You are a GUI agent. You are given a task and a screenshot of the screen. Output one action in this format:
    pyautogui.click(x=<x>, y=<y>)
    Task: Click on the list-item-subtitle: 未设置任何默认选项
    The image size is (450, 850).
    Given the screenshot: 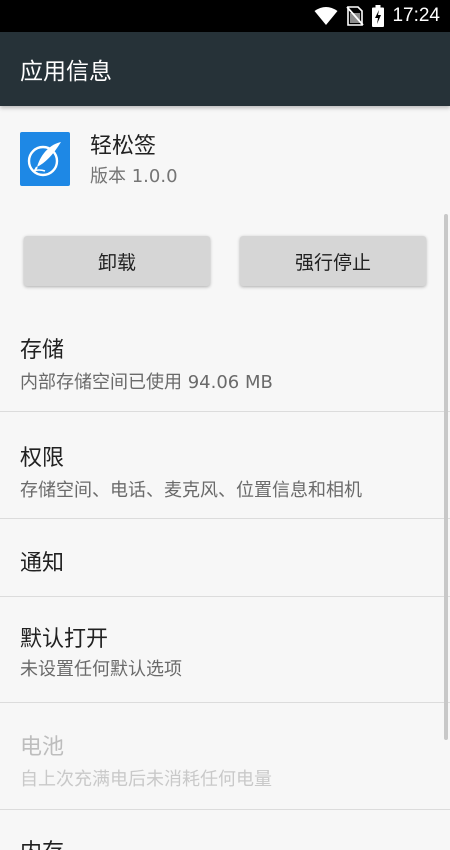 What is the action you would take?
    pyautogui.click(x=101, y=669)
    